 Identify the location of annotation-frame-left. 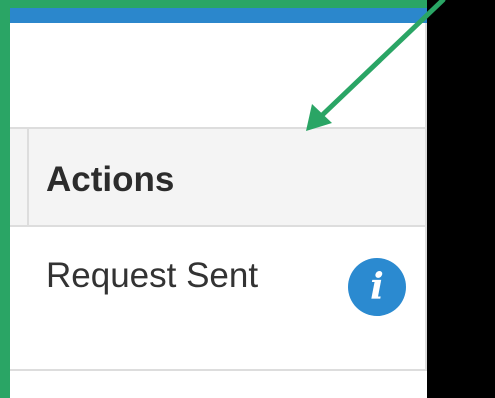
(5, 199).